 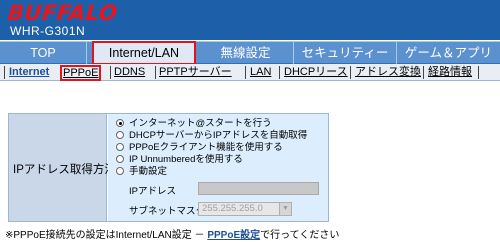 What do you see at coordinates (246, 53) in the screenshot?
I see `tab-wireless: 無線設定` at bounding box center [246, 53].